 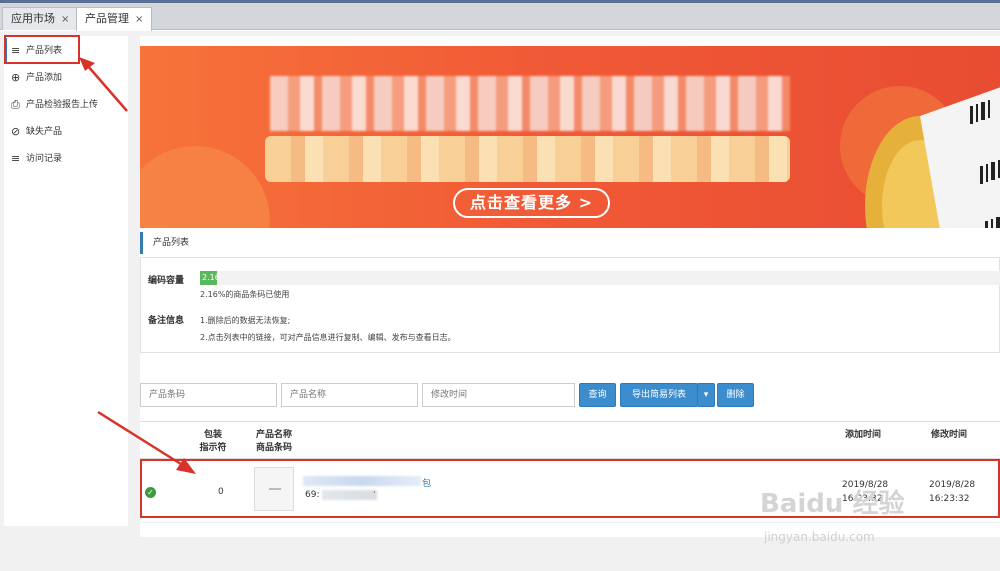 What do you see at coordinates (210, 278) in the screenshot?
I see `capacity-progress-fill: 2.16` at bounding box center [210, 278].